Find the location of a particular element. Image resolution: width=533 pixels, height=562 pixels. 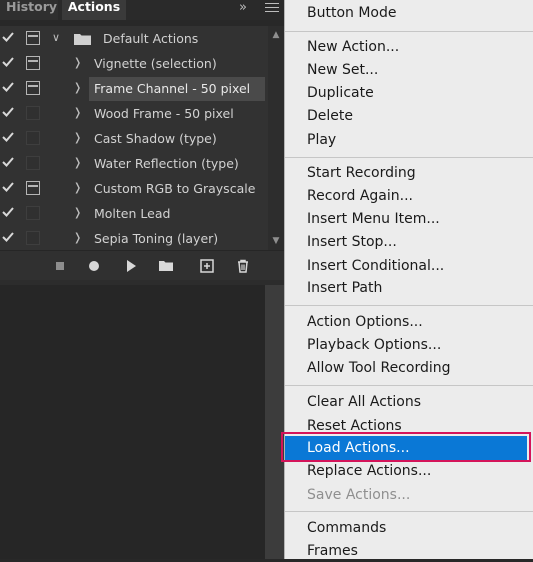

tab-history: History is located at coordinates (29, 10).